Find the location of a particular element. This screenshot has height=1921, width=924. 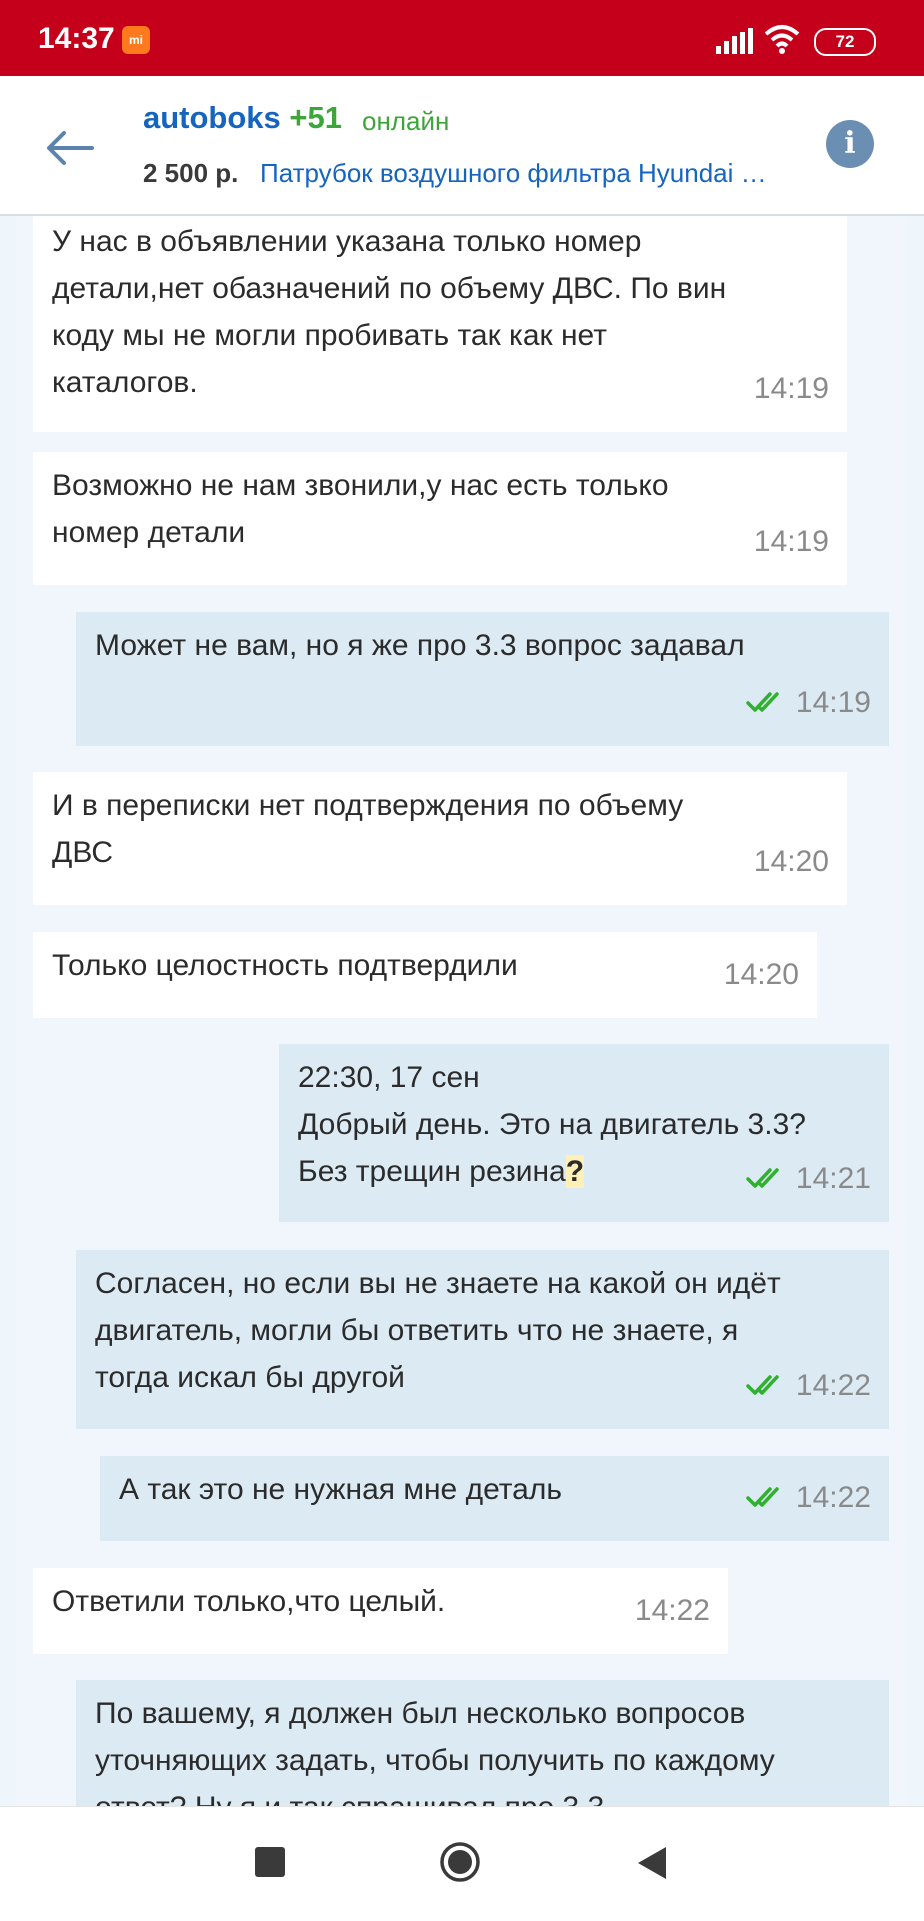

wifi-icon is located at coordinates (782, 39).